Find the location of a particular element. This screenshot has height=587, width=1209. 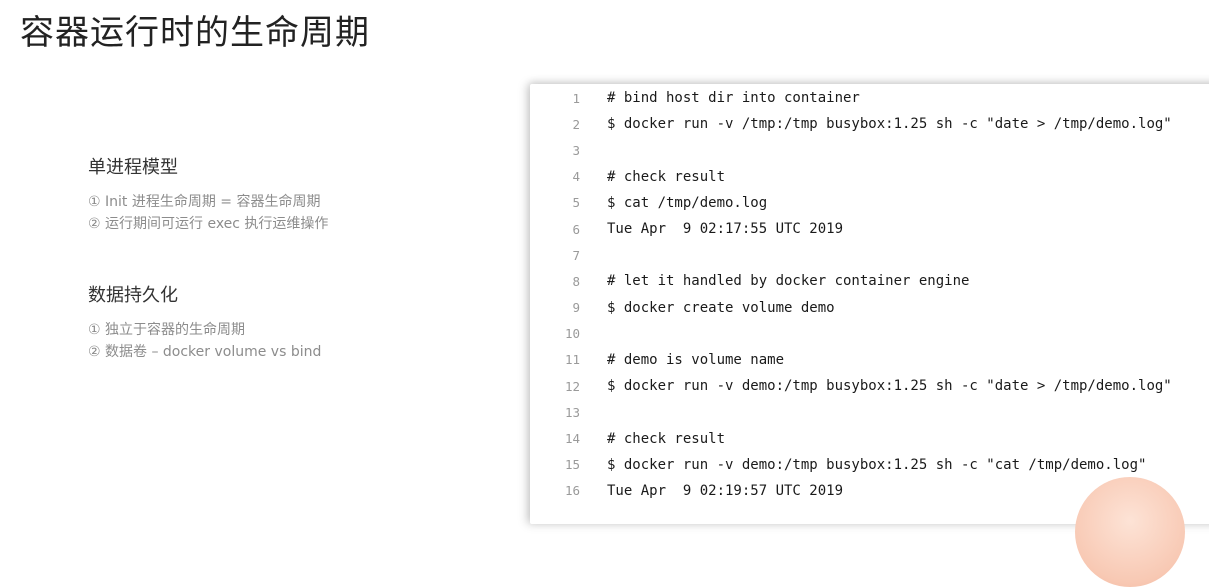

line-number: 1 is located at coordinates (576, 98).